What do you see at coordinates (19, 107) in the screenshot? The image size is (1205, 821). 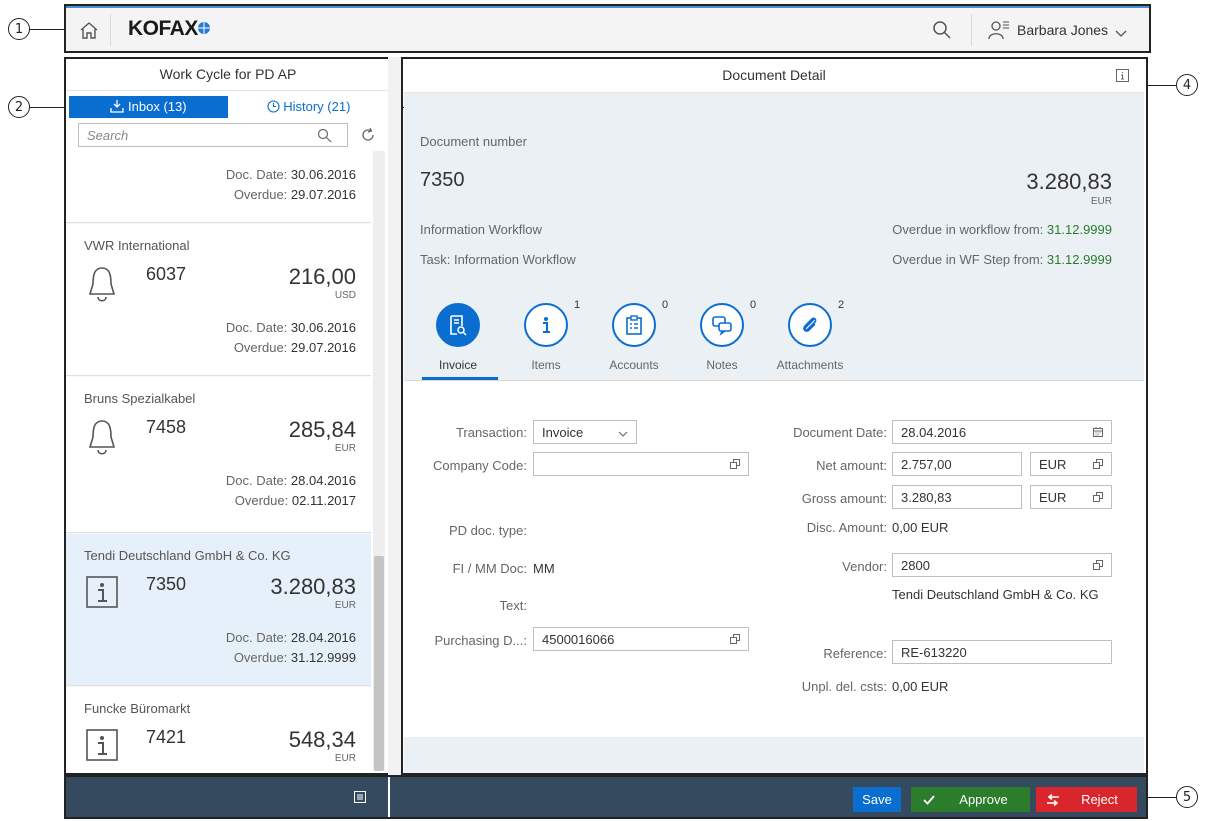 I see `callout-2: 2` at bounding box center [19, 107].